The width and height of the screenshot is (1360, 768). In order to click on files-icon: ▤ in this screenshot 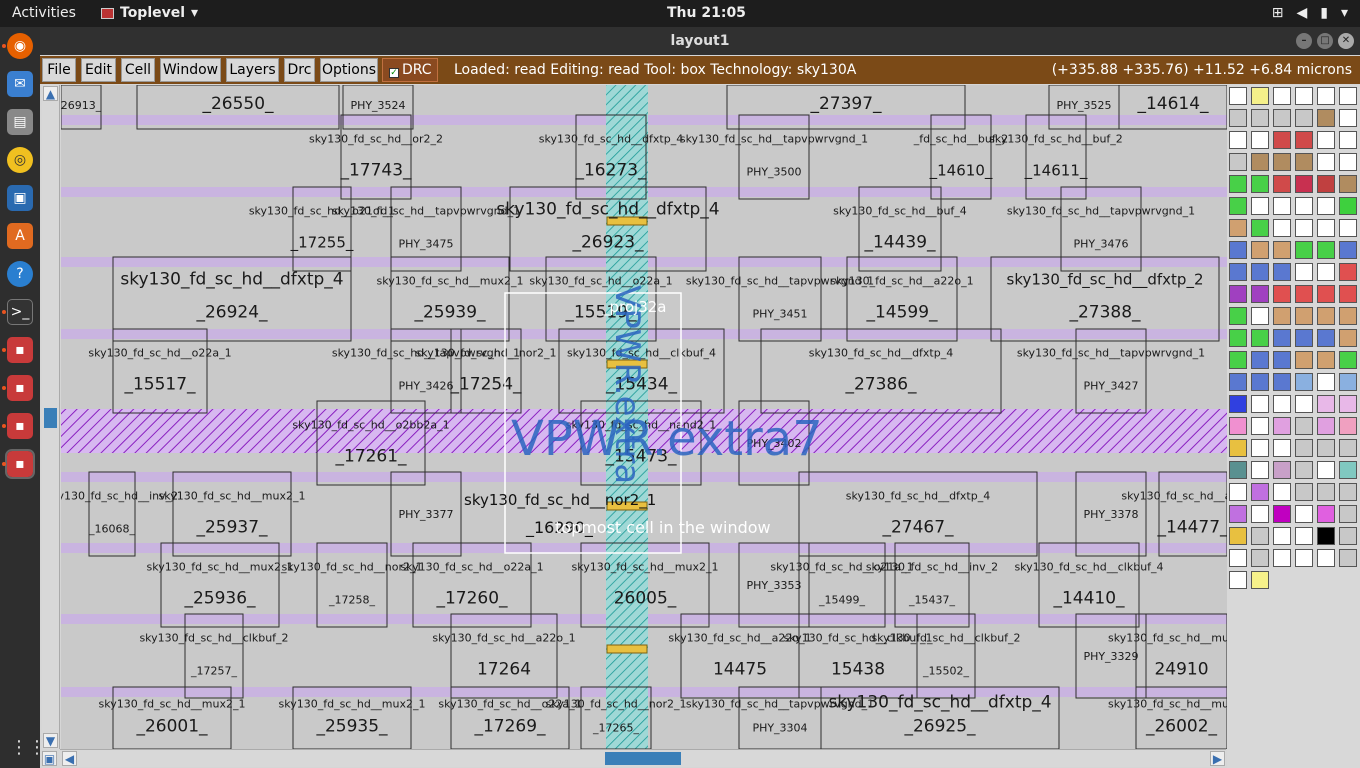, I will do `click(20, 122)`.